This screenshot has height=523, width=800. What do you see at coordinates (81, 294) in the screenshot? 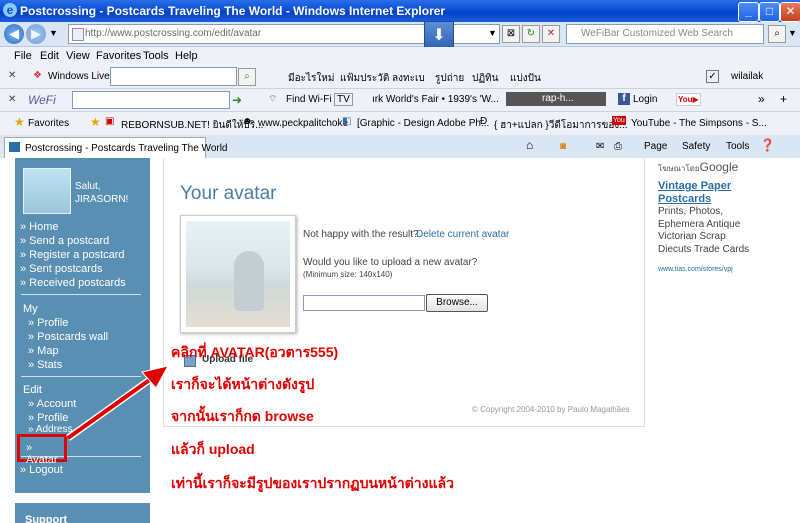
I see `divider` at bounding box center [81, 294].